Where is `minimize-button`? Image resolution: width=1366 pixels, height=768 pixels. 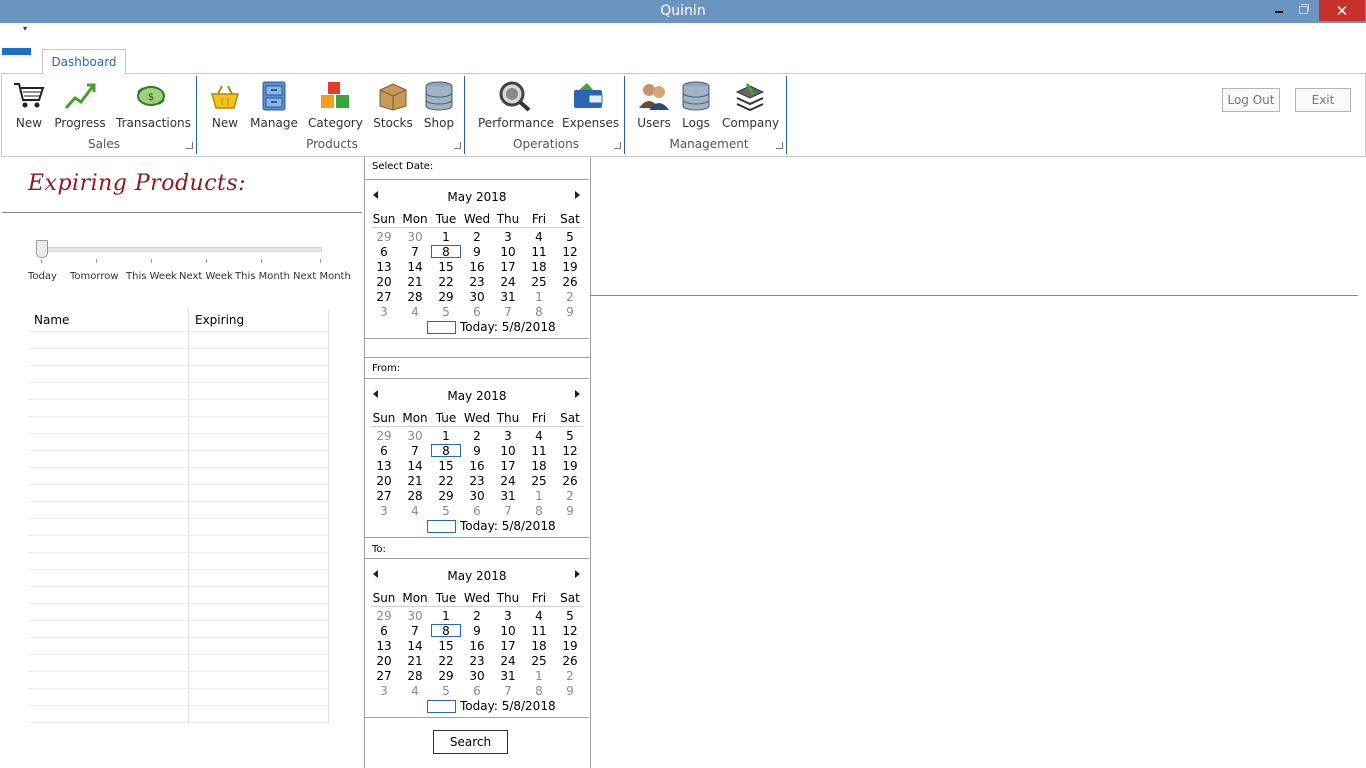
minimize-button is located at coordinates (1279, 11).